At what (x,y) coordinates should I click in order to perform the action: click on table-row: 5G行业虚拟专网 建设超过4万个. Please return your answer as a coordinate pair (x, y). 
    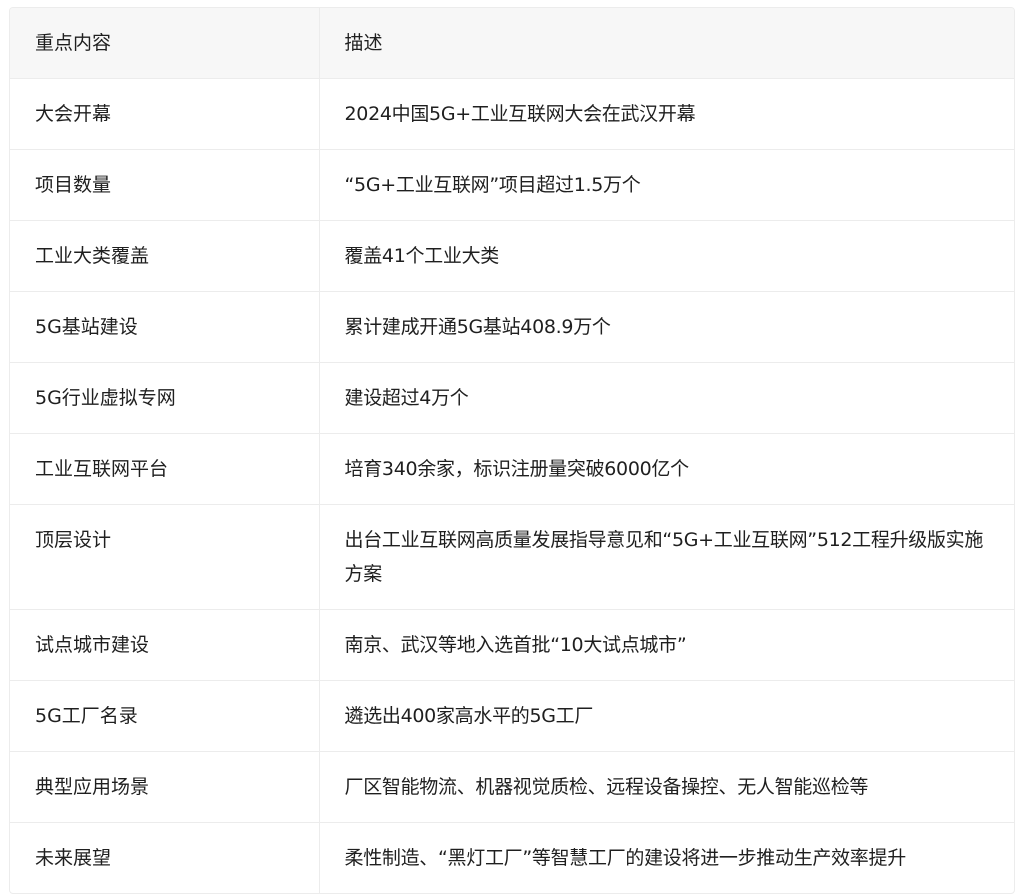
    Looking at the image, I should click on (512, 398).